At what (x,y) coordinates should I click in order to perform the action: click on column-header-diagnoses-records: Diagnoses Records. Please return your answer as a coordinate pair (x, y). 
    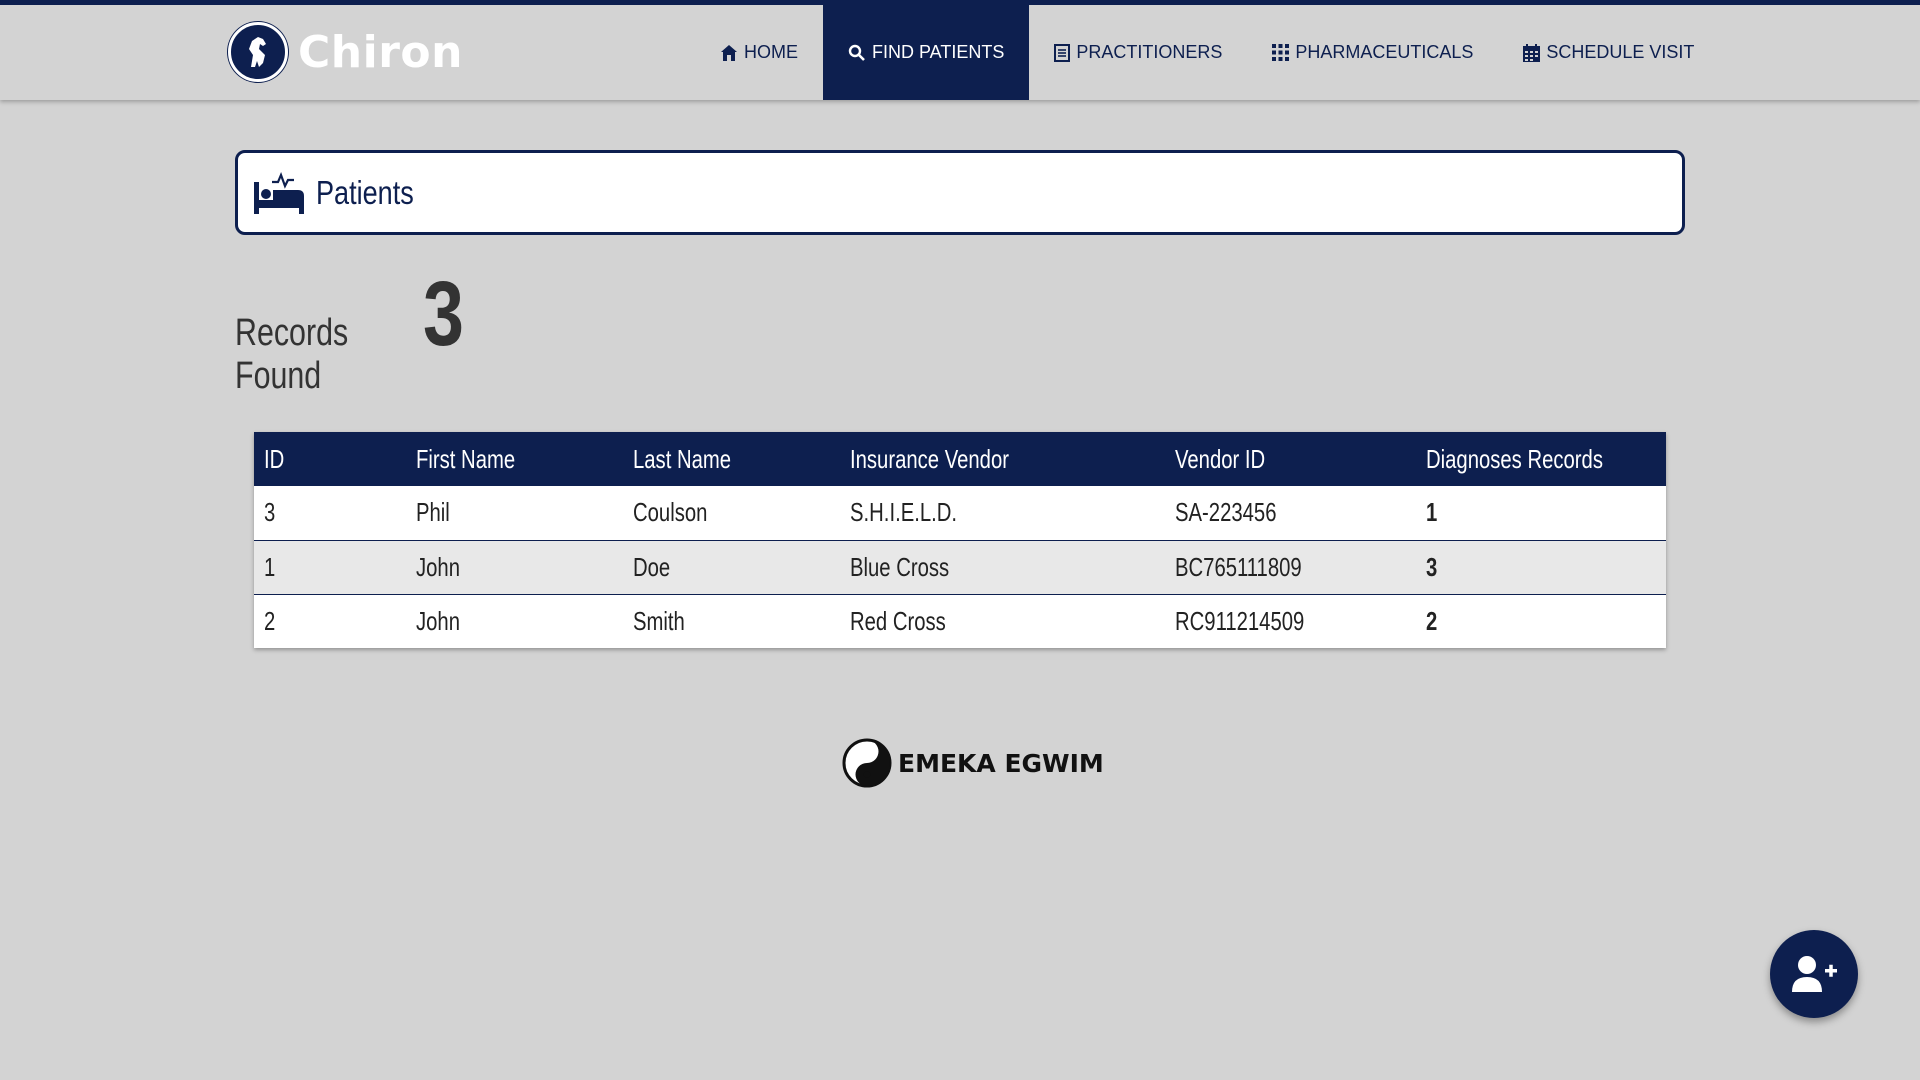
    Looking at the image, I should click on (1541, 459).